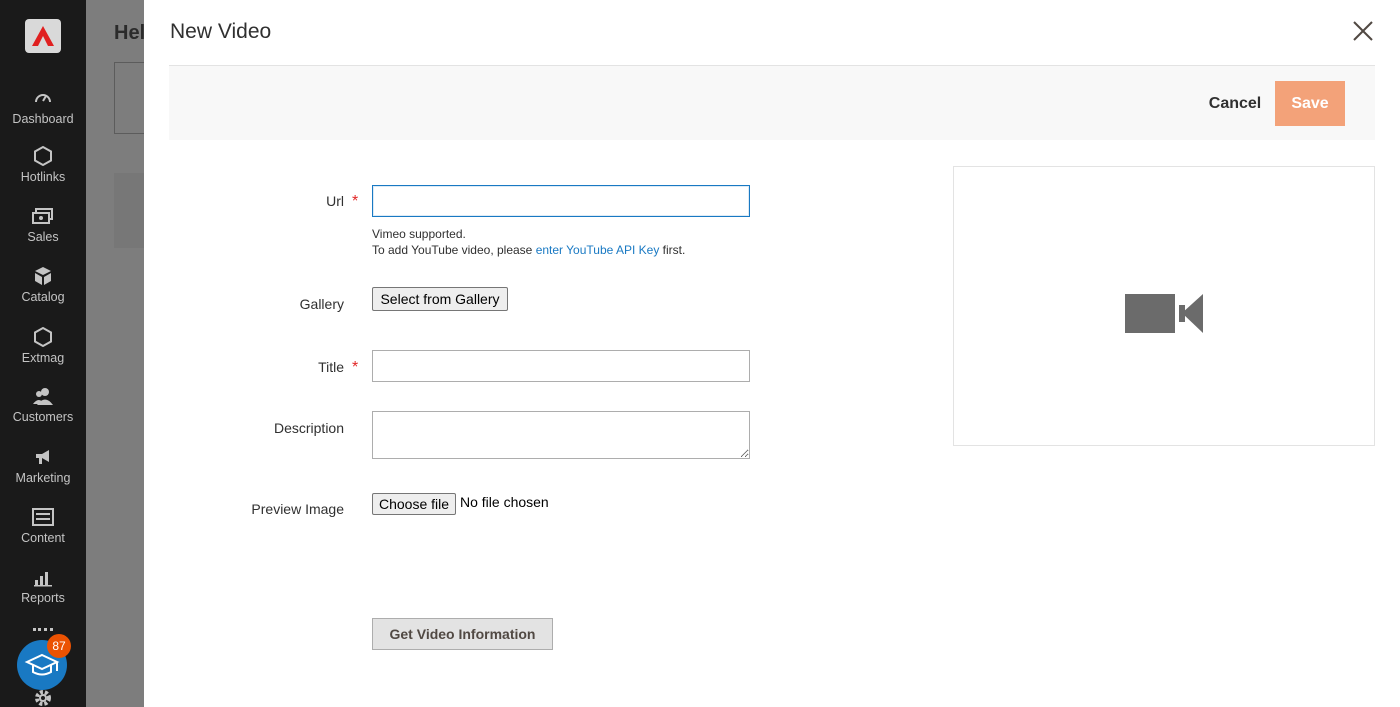 This screenshot has height=707, width=1400. Describe the element at coordinates (59, 646) in the screenshot. I see `notification-badge: 87` at that location.